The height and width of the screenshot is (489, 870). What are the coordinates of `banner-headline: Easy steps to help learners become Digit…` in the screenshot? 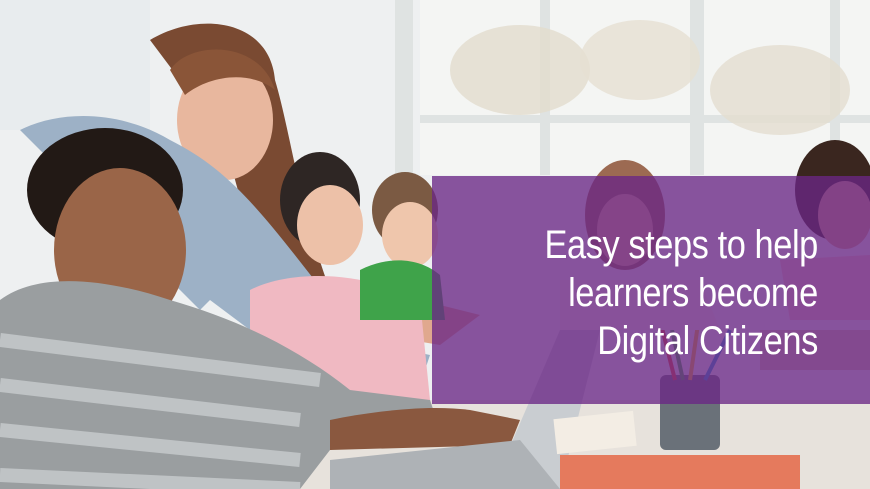 It's located at (681, 293).